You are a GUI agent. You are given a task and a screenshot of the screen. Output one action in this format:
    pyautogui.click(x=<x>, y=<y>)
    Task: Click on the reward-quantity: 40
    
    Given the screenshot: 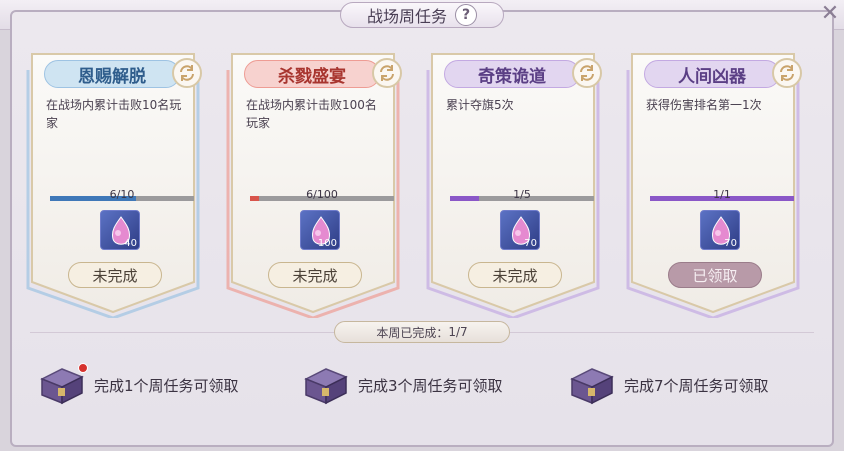 What is the action you would take?
    pyautogui.click(x=130, y=243)
    